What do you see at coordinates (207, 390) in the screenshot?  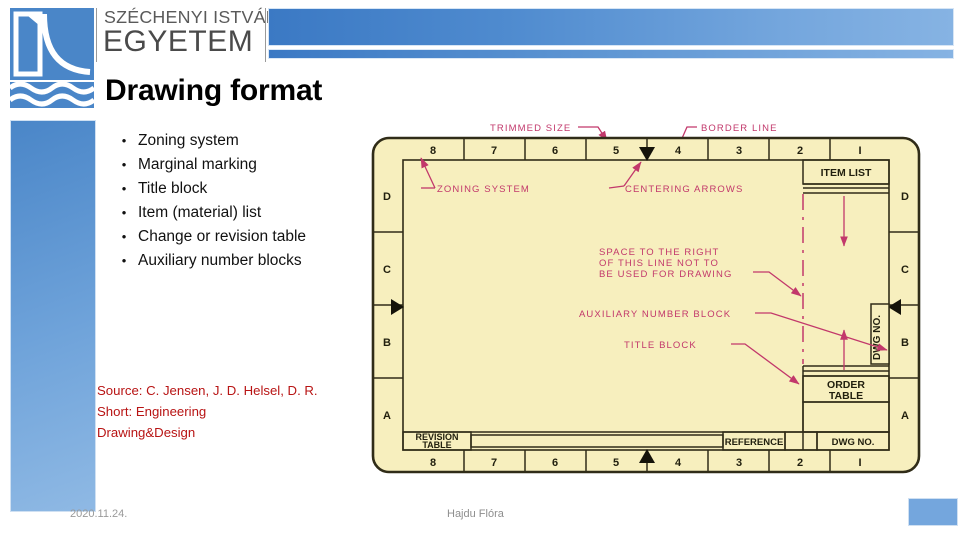 I see `source-line-1: Source: C. Jensen, J. D. Helsel, D. R.` at bounding box center [207, 390].